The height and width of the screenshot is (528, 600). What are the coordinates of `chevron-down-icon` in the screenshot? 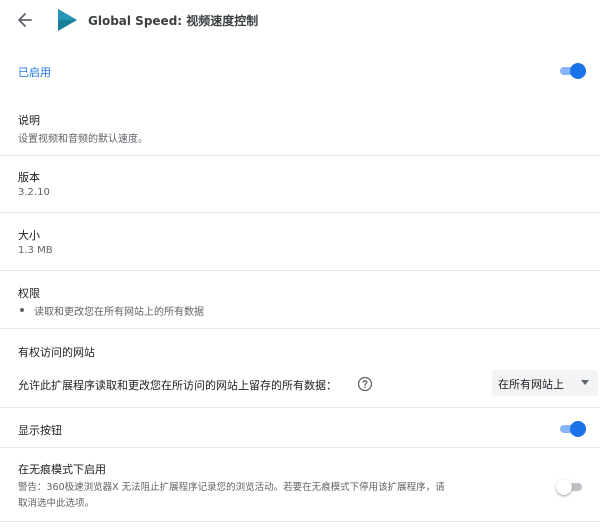 It's located at (585, 382).